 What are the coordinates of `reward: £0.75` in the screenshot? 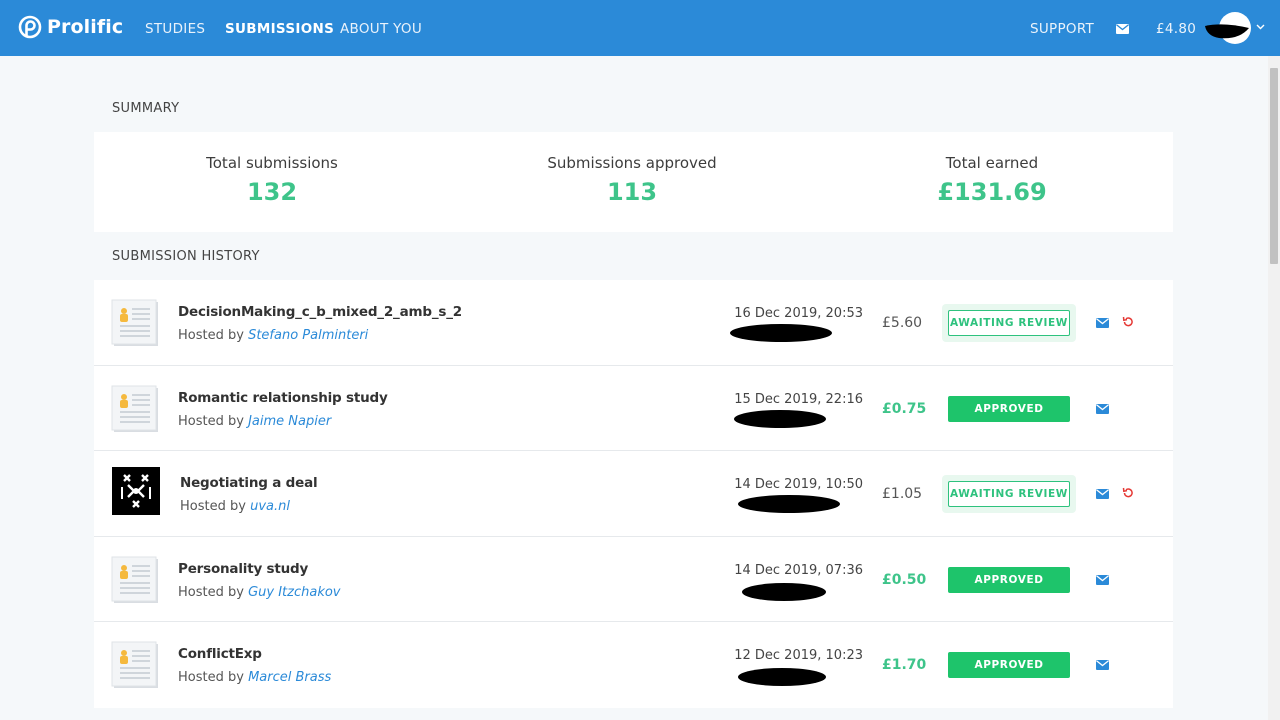 It's located at (904, 408).